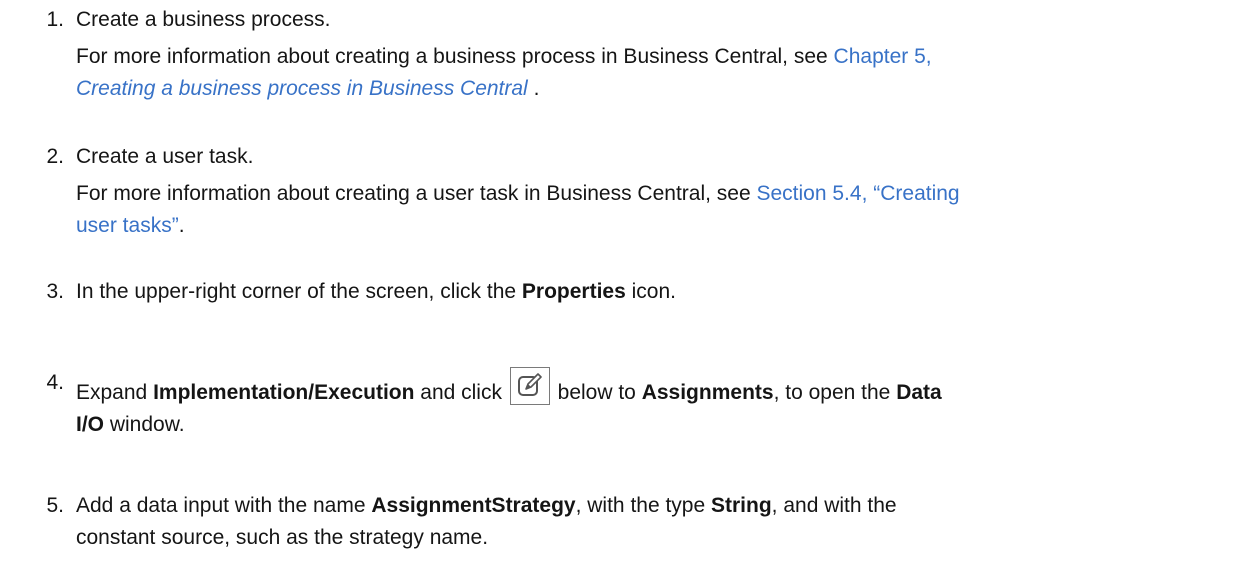  What do you see at coordinates (883, 56) in the screenshot?
I see `chapter-5-link: Chapter 5,` at bounding box center [883, 56].